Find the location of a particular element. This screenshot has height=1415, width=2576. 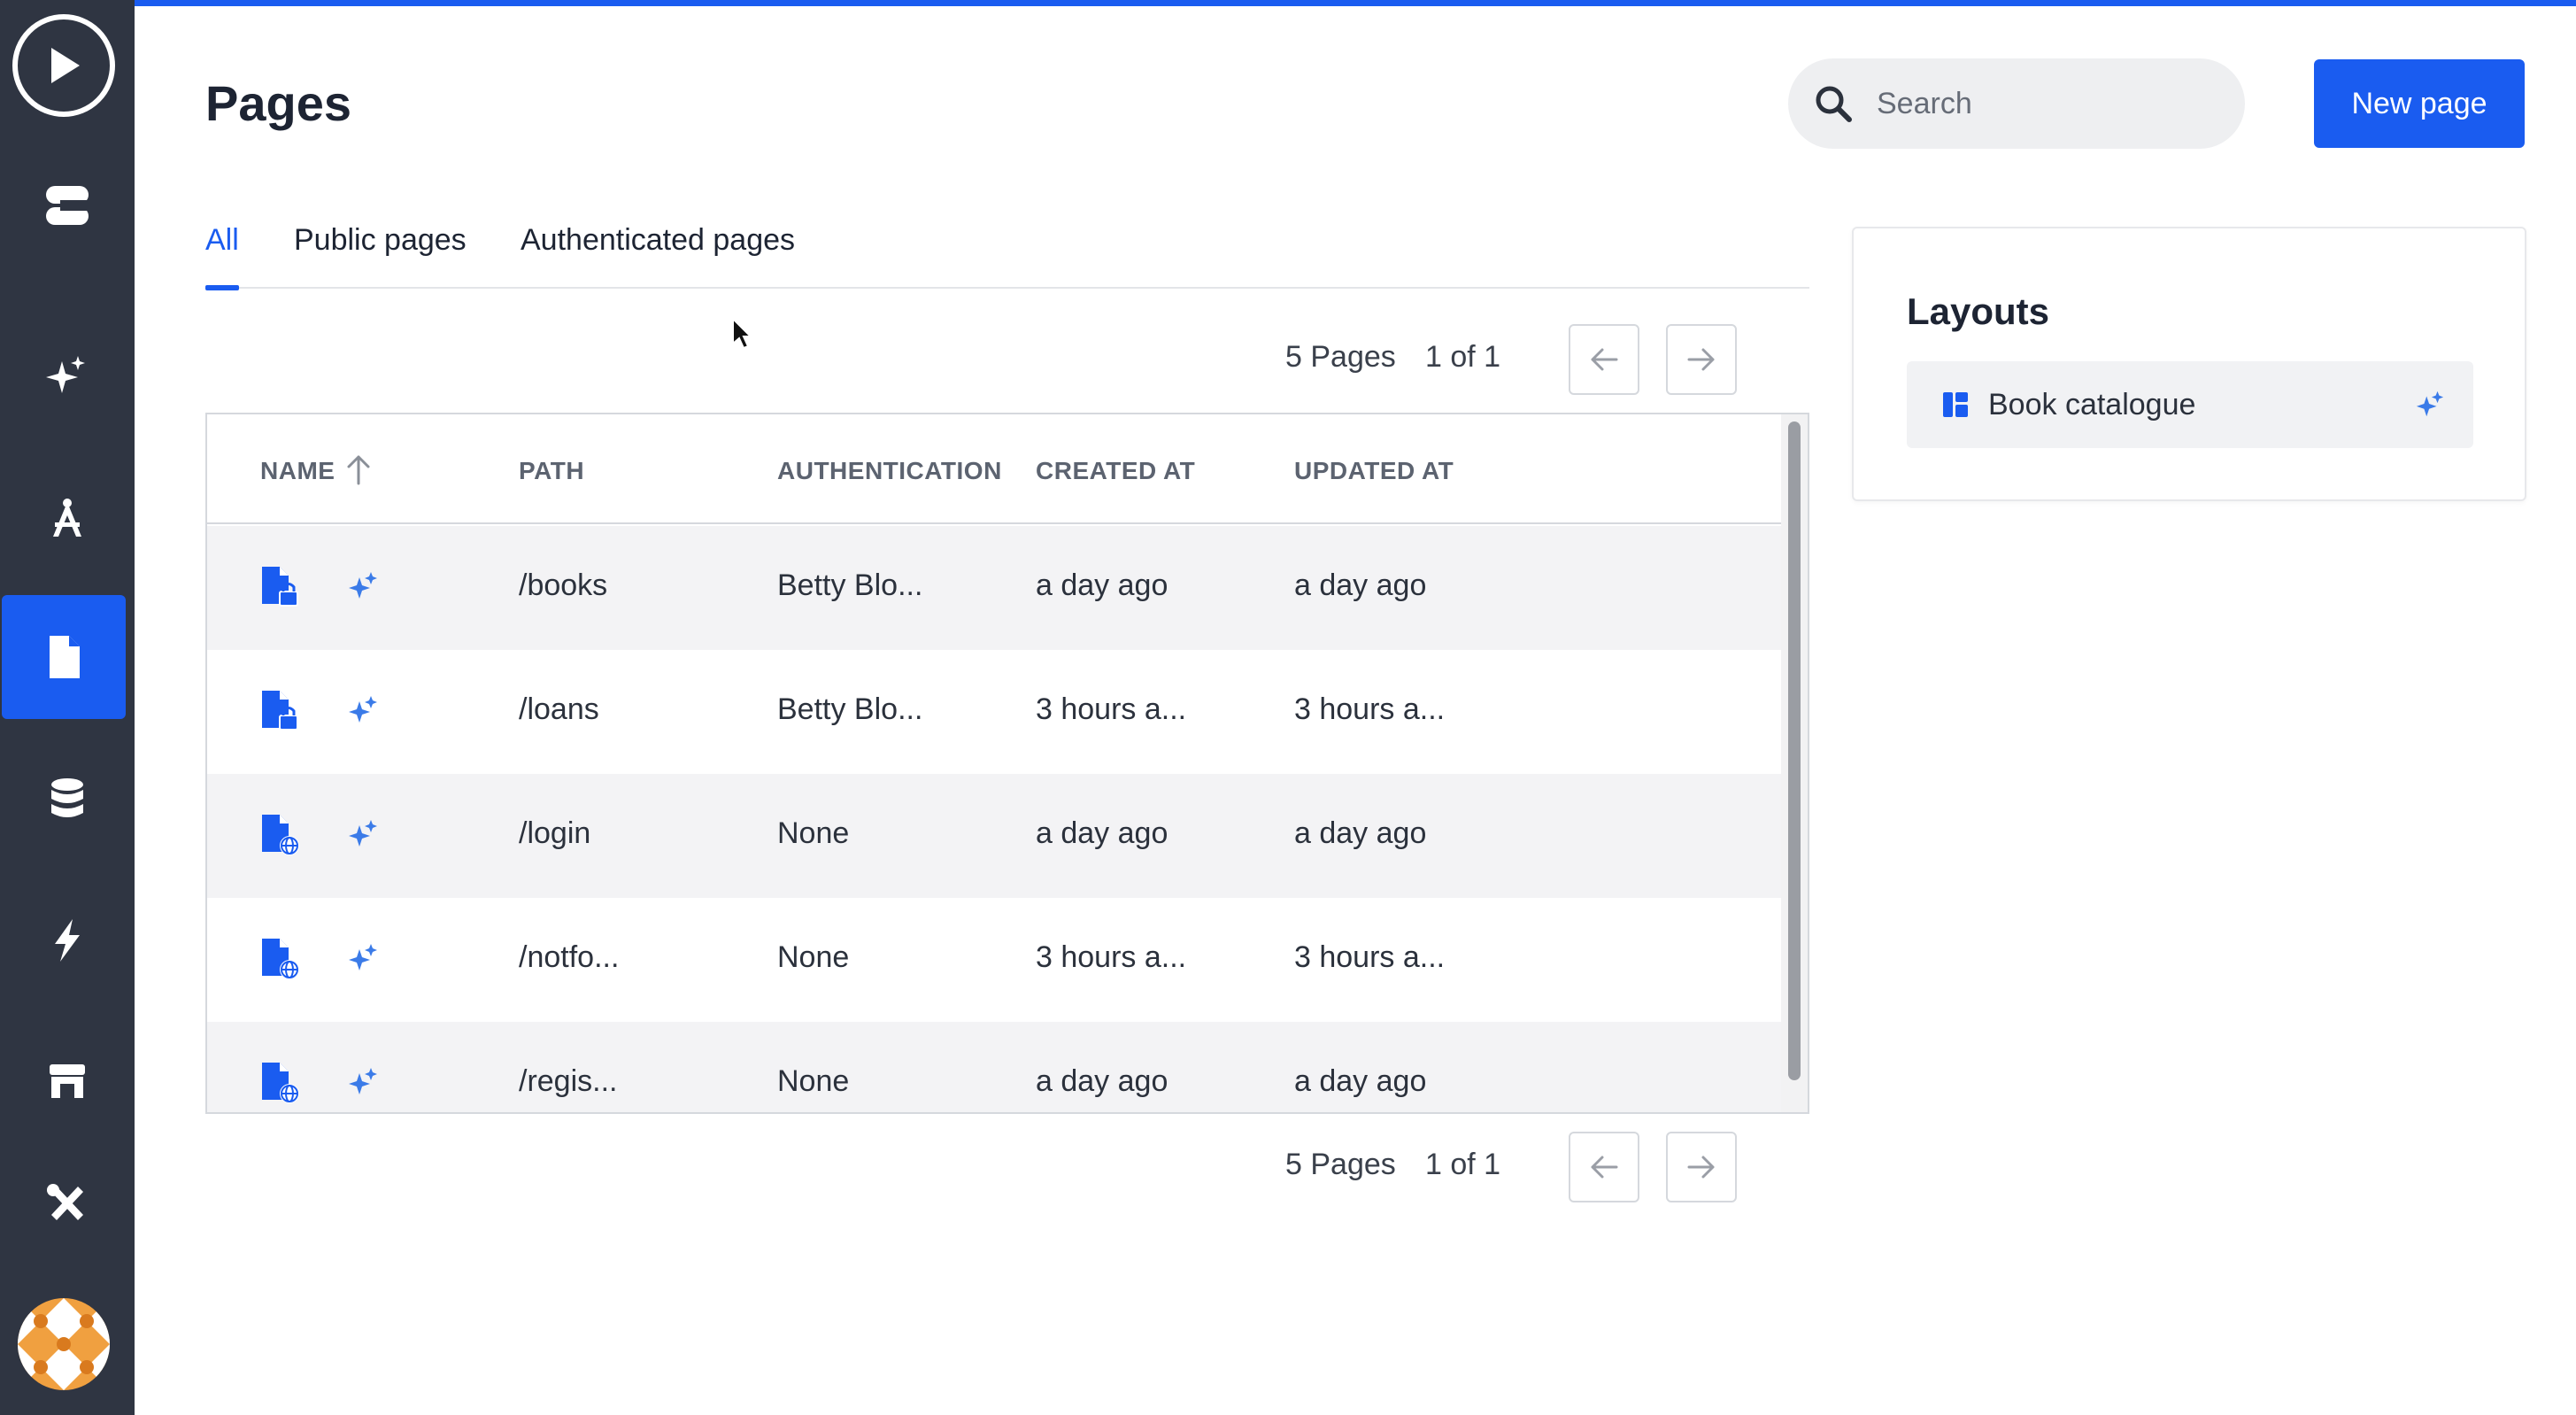

layouts-title: Layouts is located at coordinates (1978, 311).